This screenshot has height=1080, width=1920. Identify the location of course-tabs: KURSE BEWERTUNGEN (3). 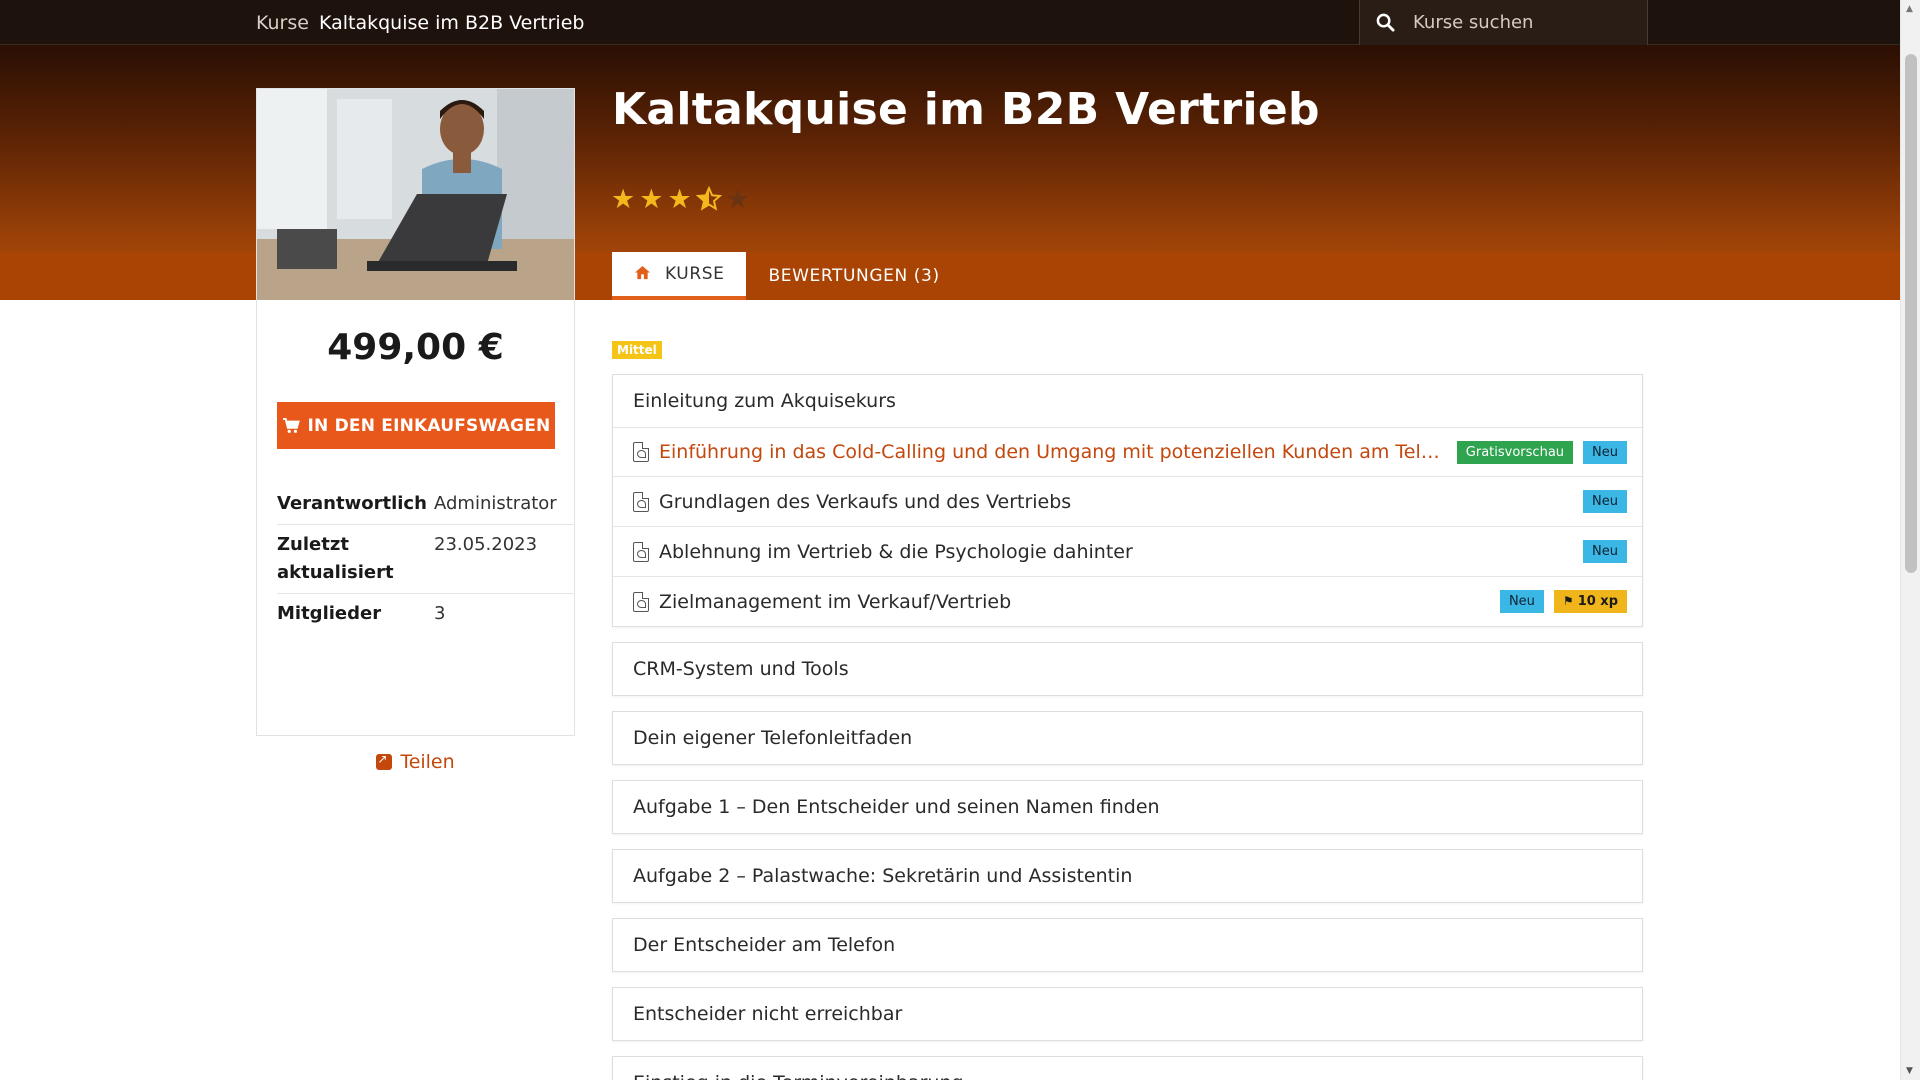
(787, 276).